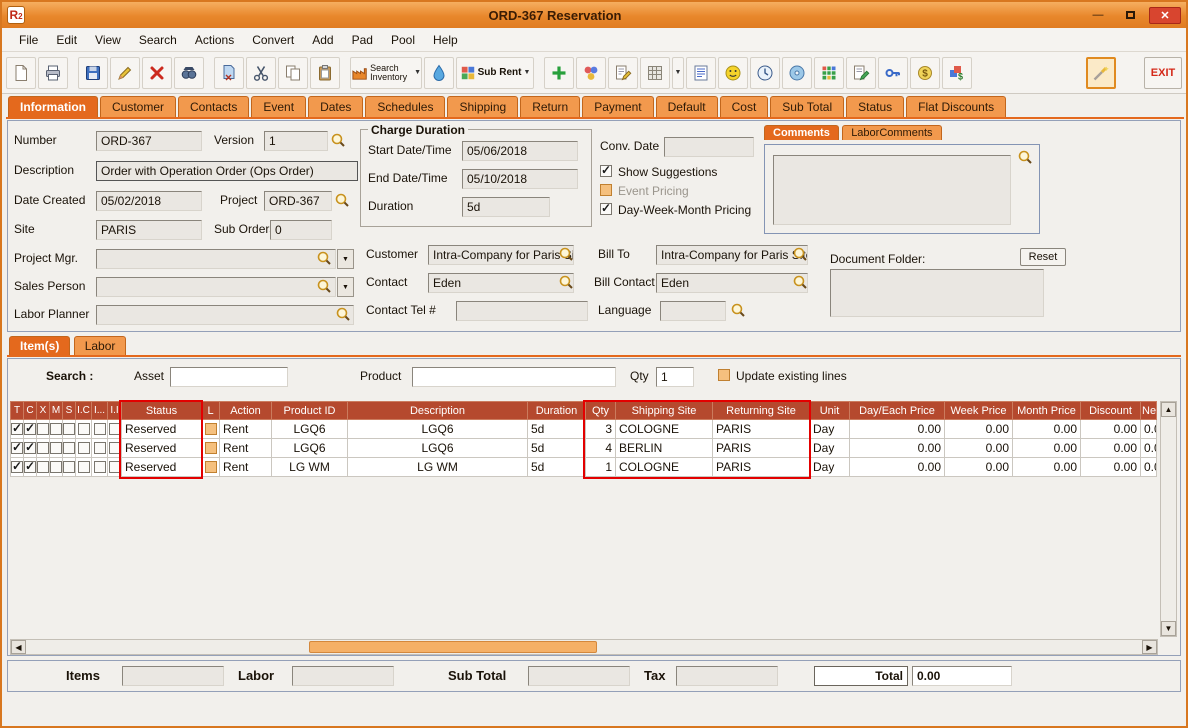  Describe the element at coordinates (453, 647) in the screenshot. I see `horizontal-scroll-thumb` at that location.